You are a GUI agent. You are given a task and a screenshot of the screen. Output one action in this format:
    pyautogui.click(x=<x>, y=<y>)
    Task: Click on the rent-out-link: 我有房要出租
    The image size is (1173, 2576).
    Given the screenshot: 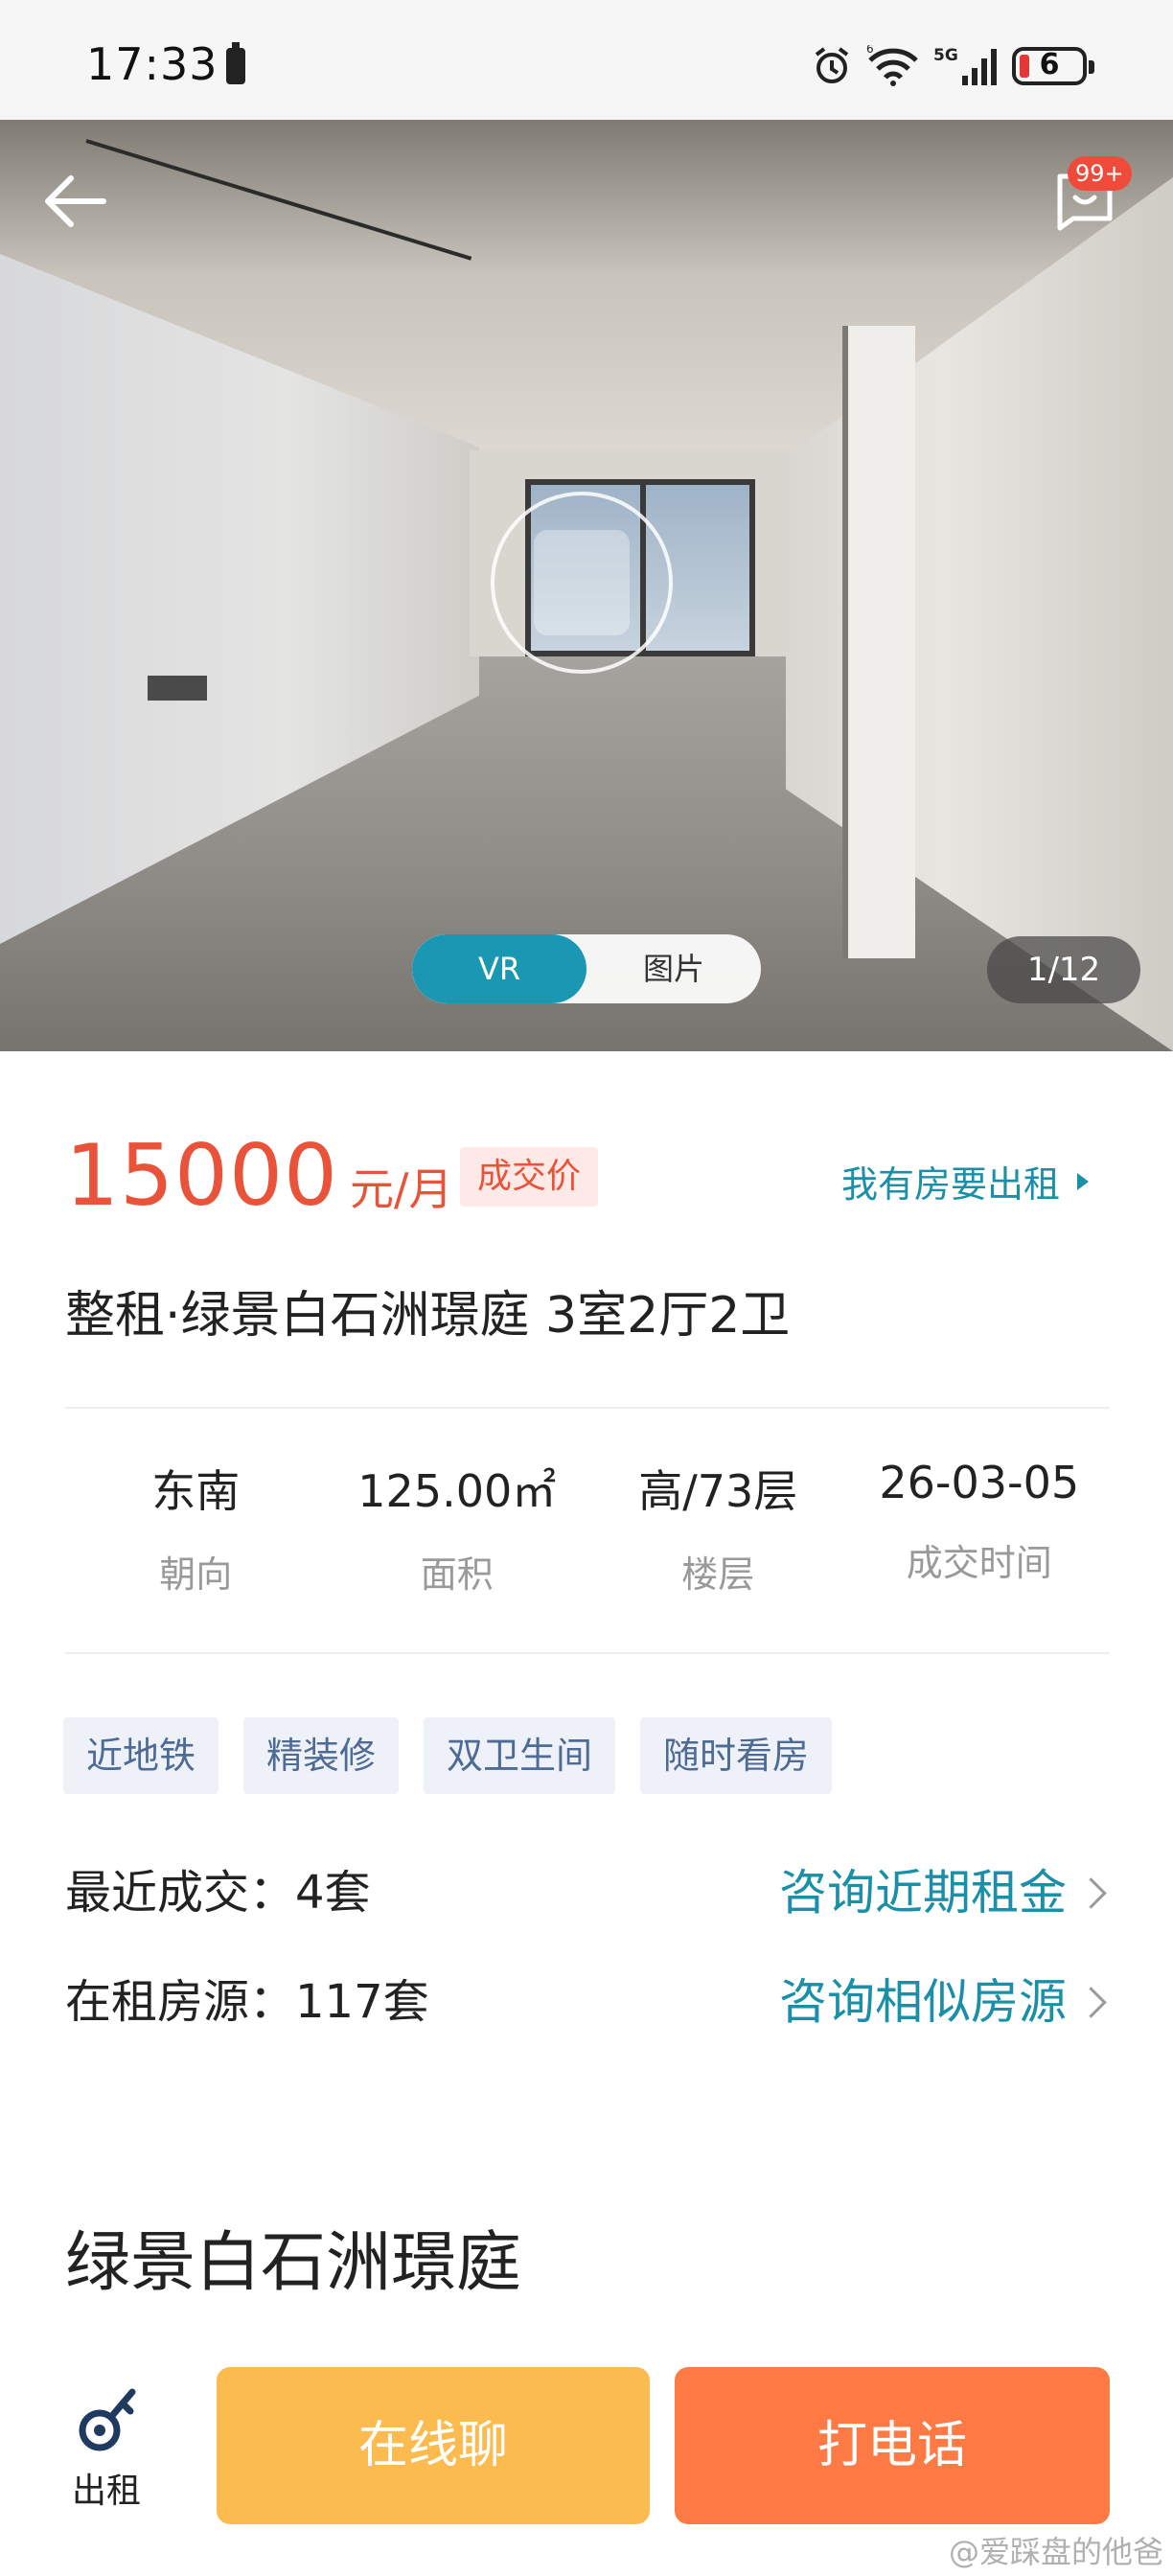 What is the action you would take?
    pyautogui.click(x=965, y=1181)
    